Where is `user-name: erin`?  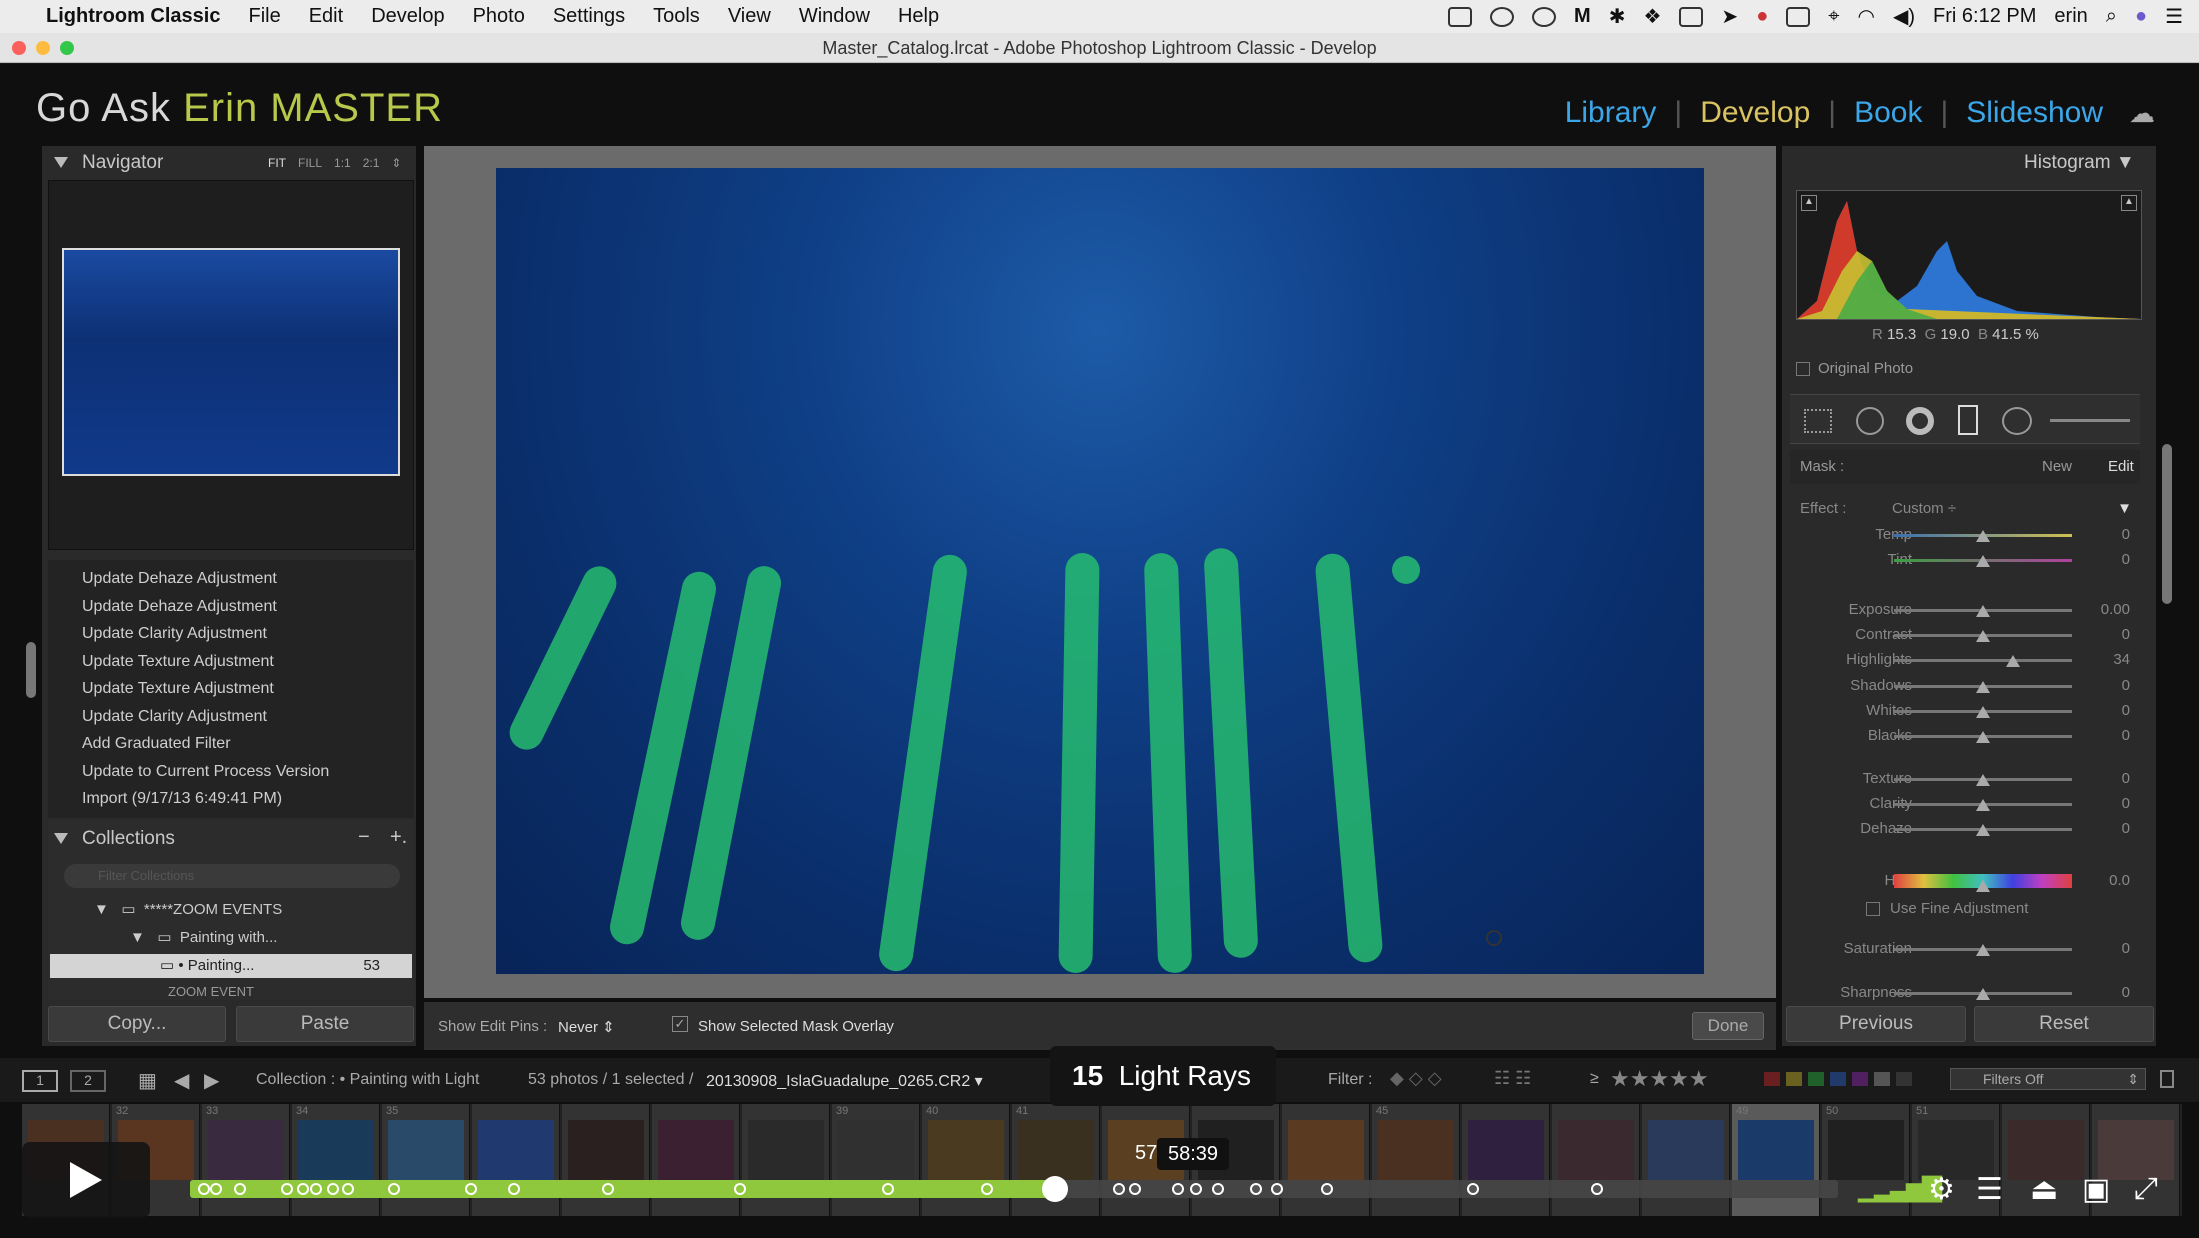 user-name: erin is located at coordinates (2070, 16).